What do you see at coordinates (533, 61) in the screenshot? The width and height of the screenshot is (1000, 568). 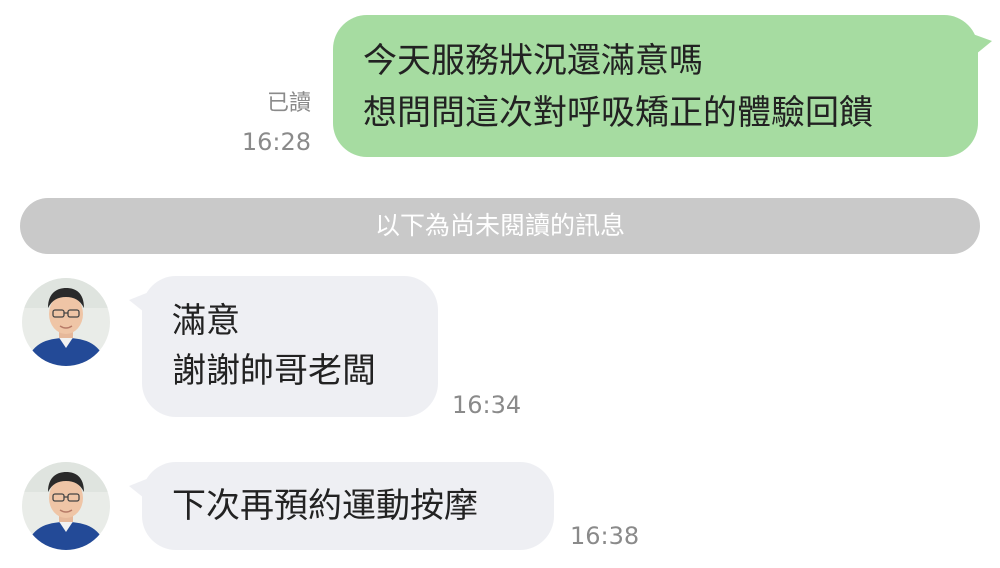 I see `message-text-line: 今天服務狀況還滿意嗎` at bounding box center [533, 61].